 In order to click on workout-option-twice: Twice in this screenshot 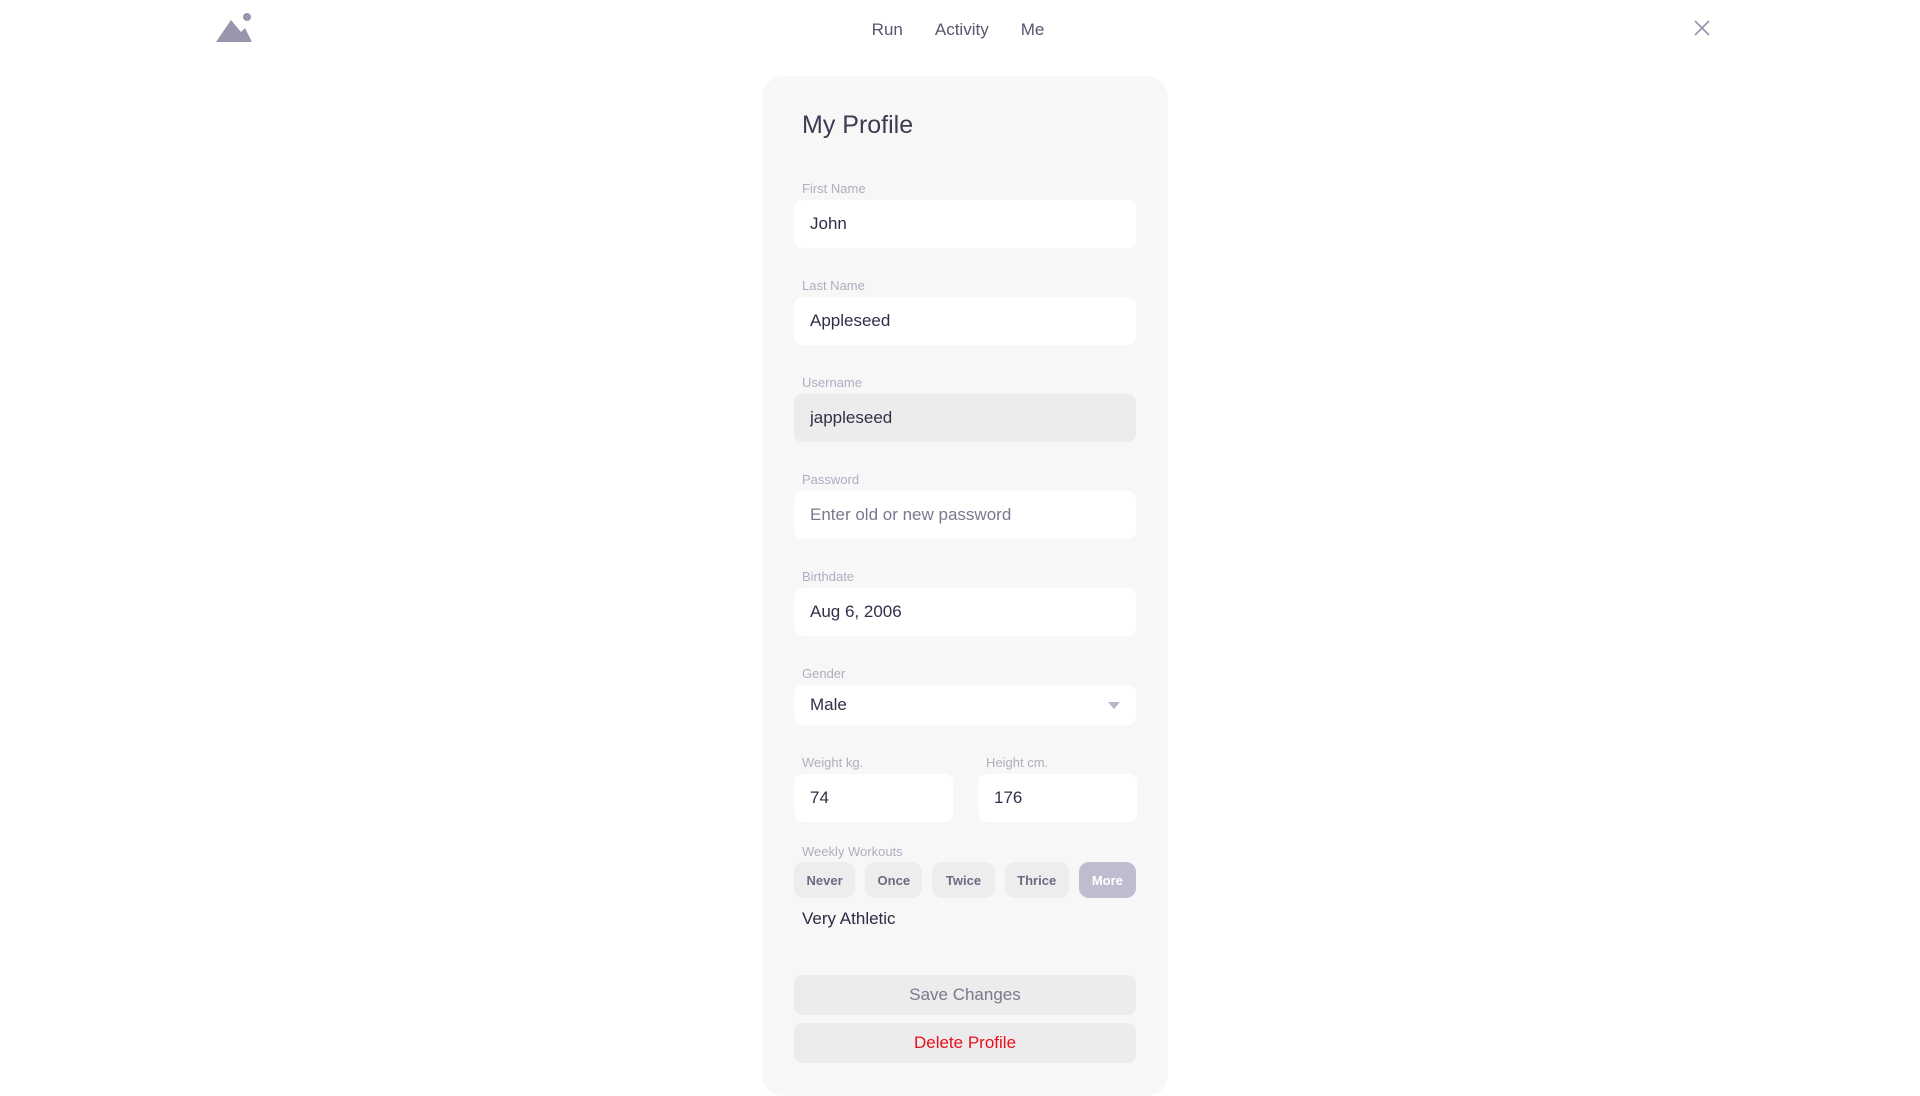, I will do `click(963, 880)`.